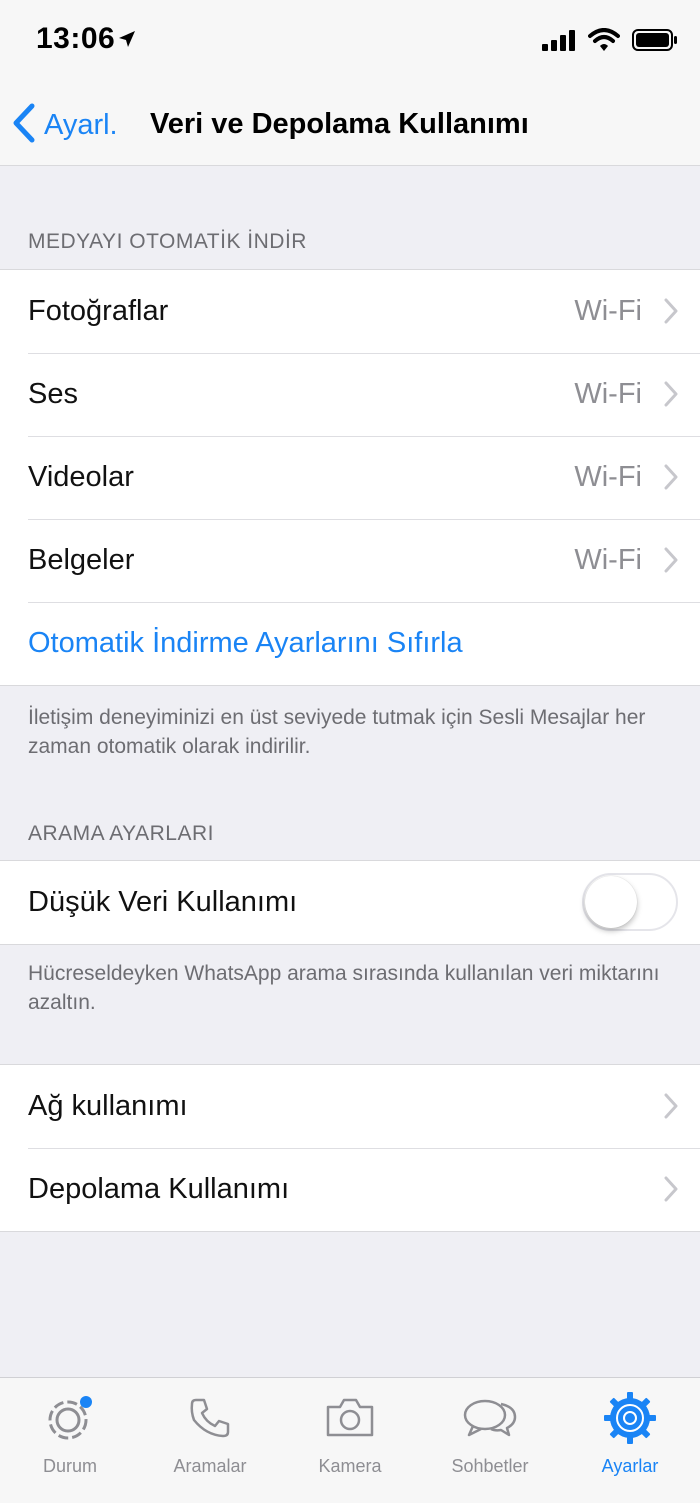 The width and height of the screenshot is (700, 1503). I want to click on row-storage-usage: Depolama Kullanımı, so click(350, 1189).